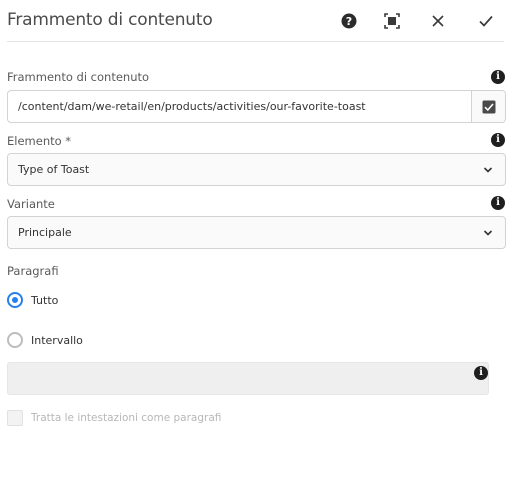 The image size is (516, 497). Describe the element at coordinates (258, 21) in the screenshot. I see `dialog-header: Frammento di contenuto ?` at that location.